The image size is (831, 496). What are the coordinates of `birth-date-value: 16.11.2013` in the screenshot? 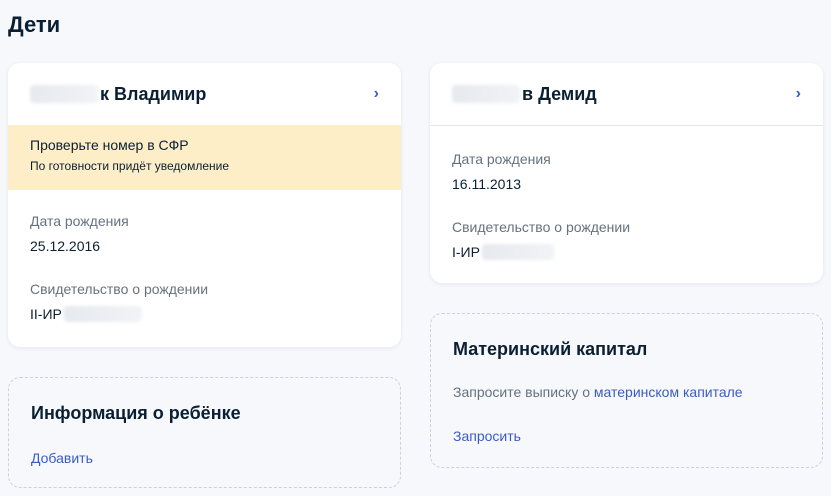 It's located at (487, 184).